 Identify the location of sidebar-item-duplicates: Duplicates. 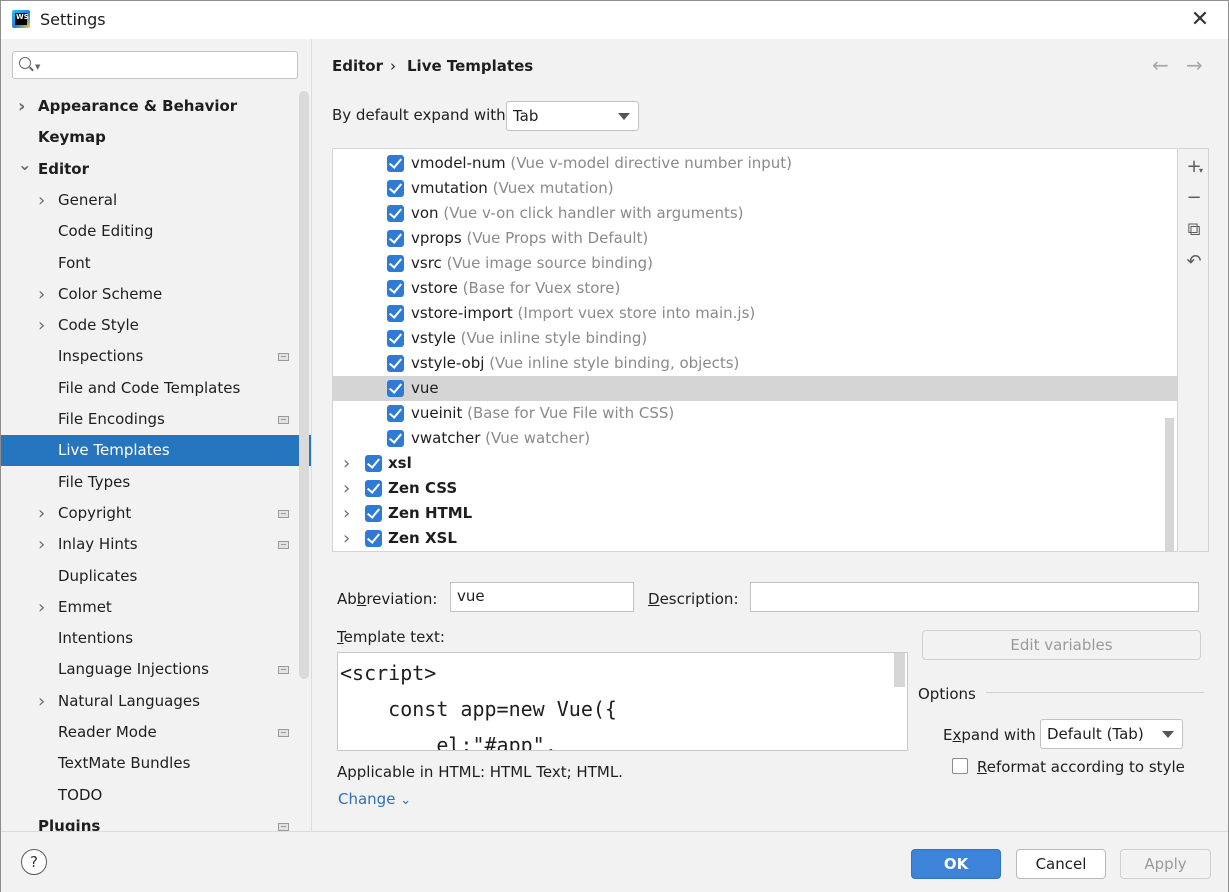
(156, 576).